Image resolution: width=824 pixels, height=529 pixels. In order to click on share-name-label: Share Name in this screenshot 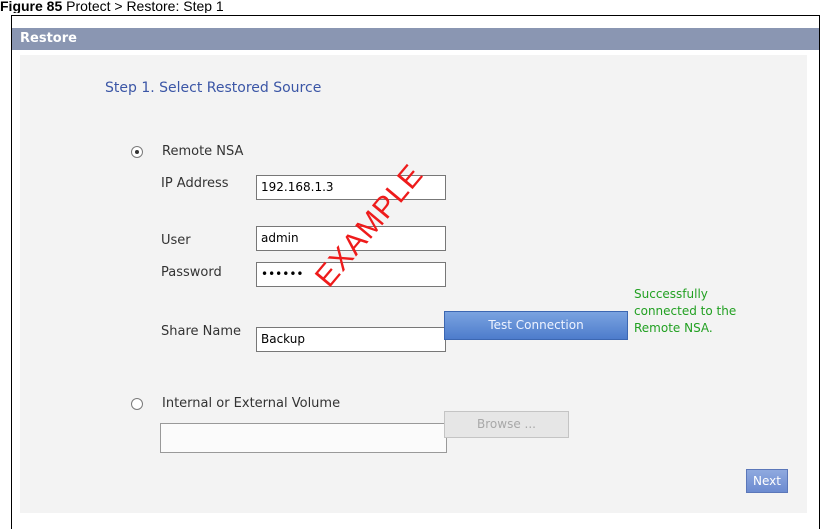, I will do `click(201, 331)`.